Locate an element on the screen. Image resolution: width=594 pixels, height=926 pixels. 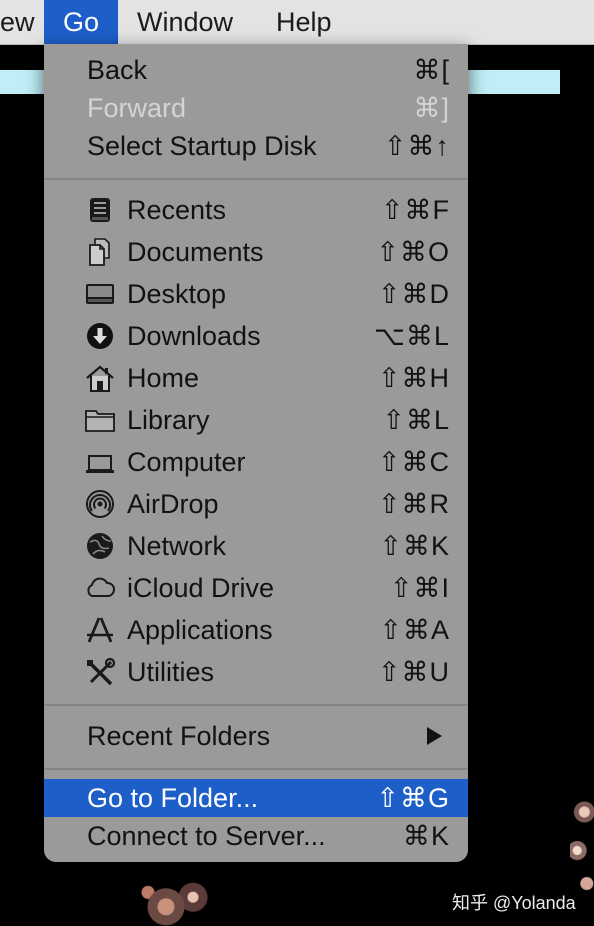
menu-item-shortcut: ⇧⌘↑ is located at coordinates (416, 146).